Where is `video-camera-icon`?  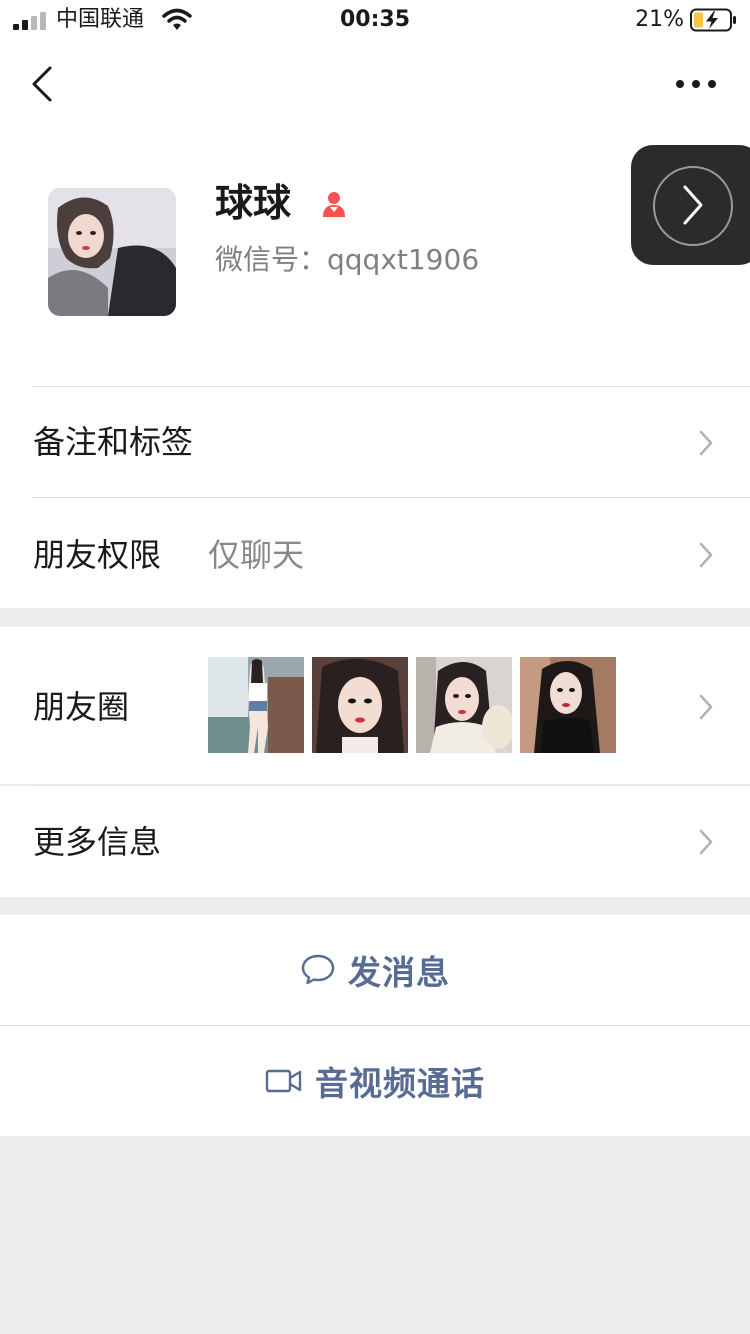
video-camera-icon is located at coordinates (283, 1081).